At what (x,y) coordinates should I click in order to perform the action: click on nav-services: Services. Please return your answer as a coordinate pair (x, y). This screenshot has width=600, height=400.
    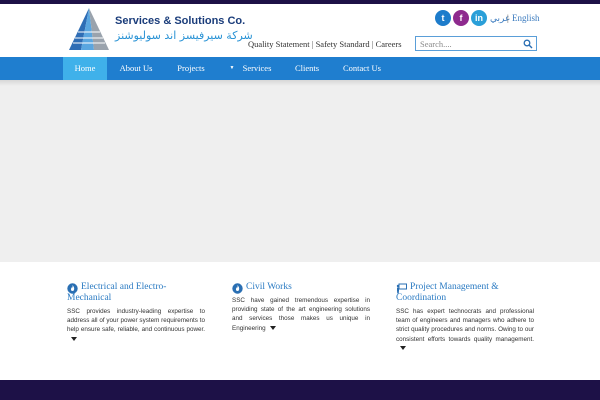
    Looking at the image, I should click on (257, 68).